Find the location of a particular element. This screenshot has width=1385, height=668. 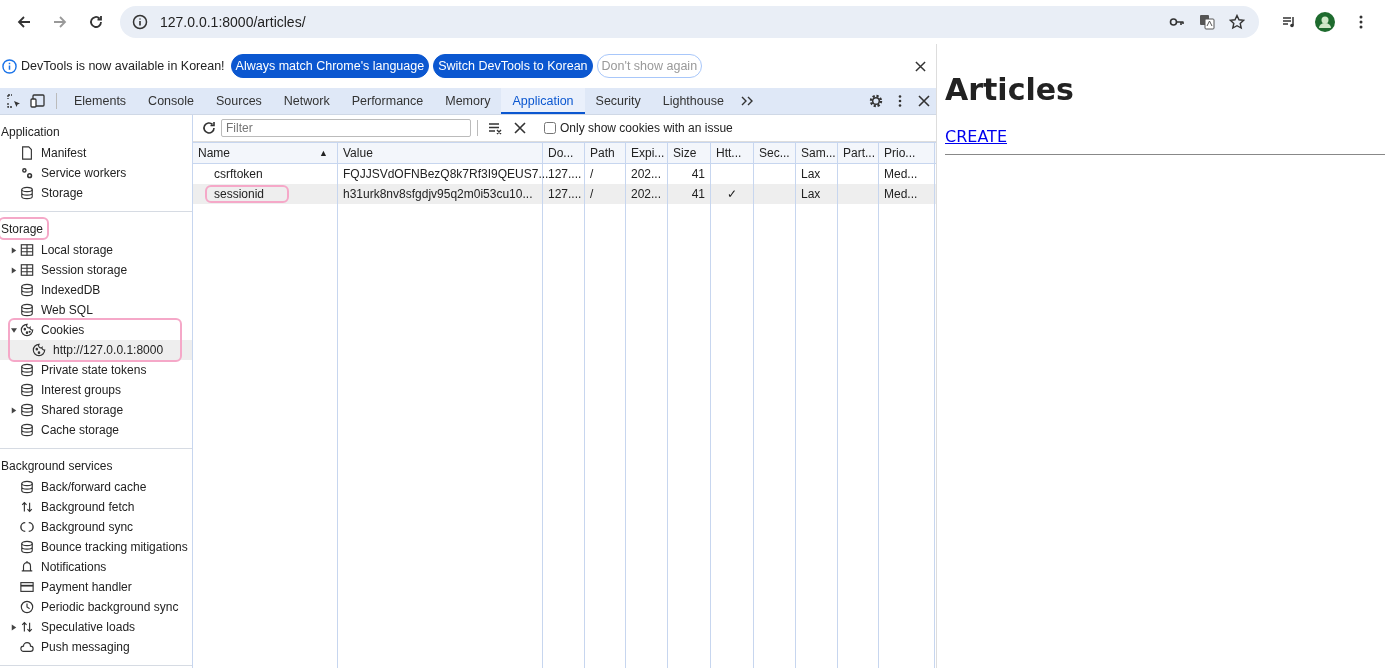

sidebar-item: Cache storage is located at coordinates (96, 430).